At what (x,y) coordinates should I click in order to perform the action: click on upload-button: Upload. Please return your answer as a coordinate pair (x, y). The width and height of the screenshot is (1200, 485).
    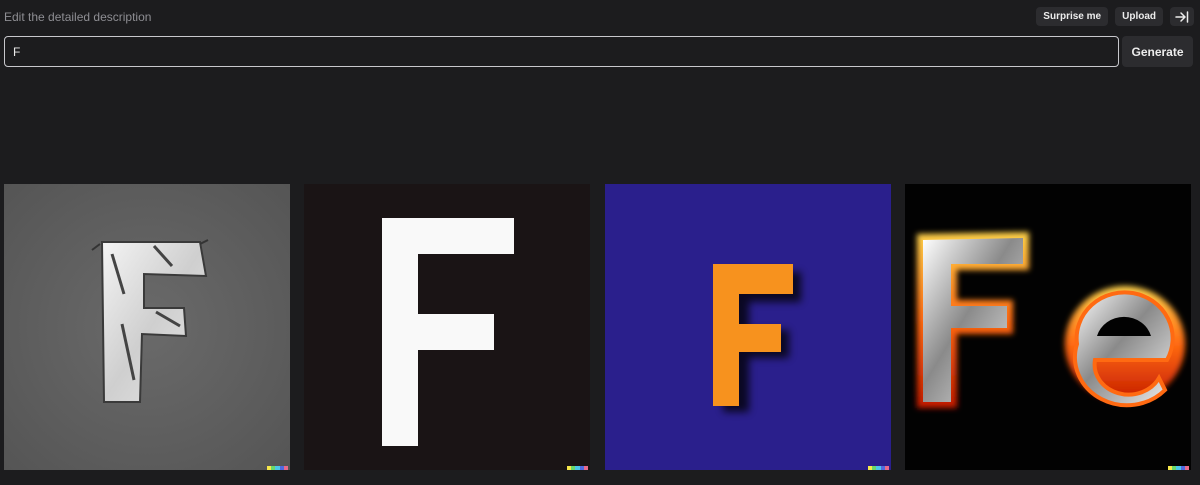
    Looking at the image, I should click on (1139, 16).